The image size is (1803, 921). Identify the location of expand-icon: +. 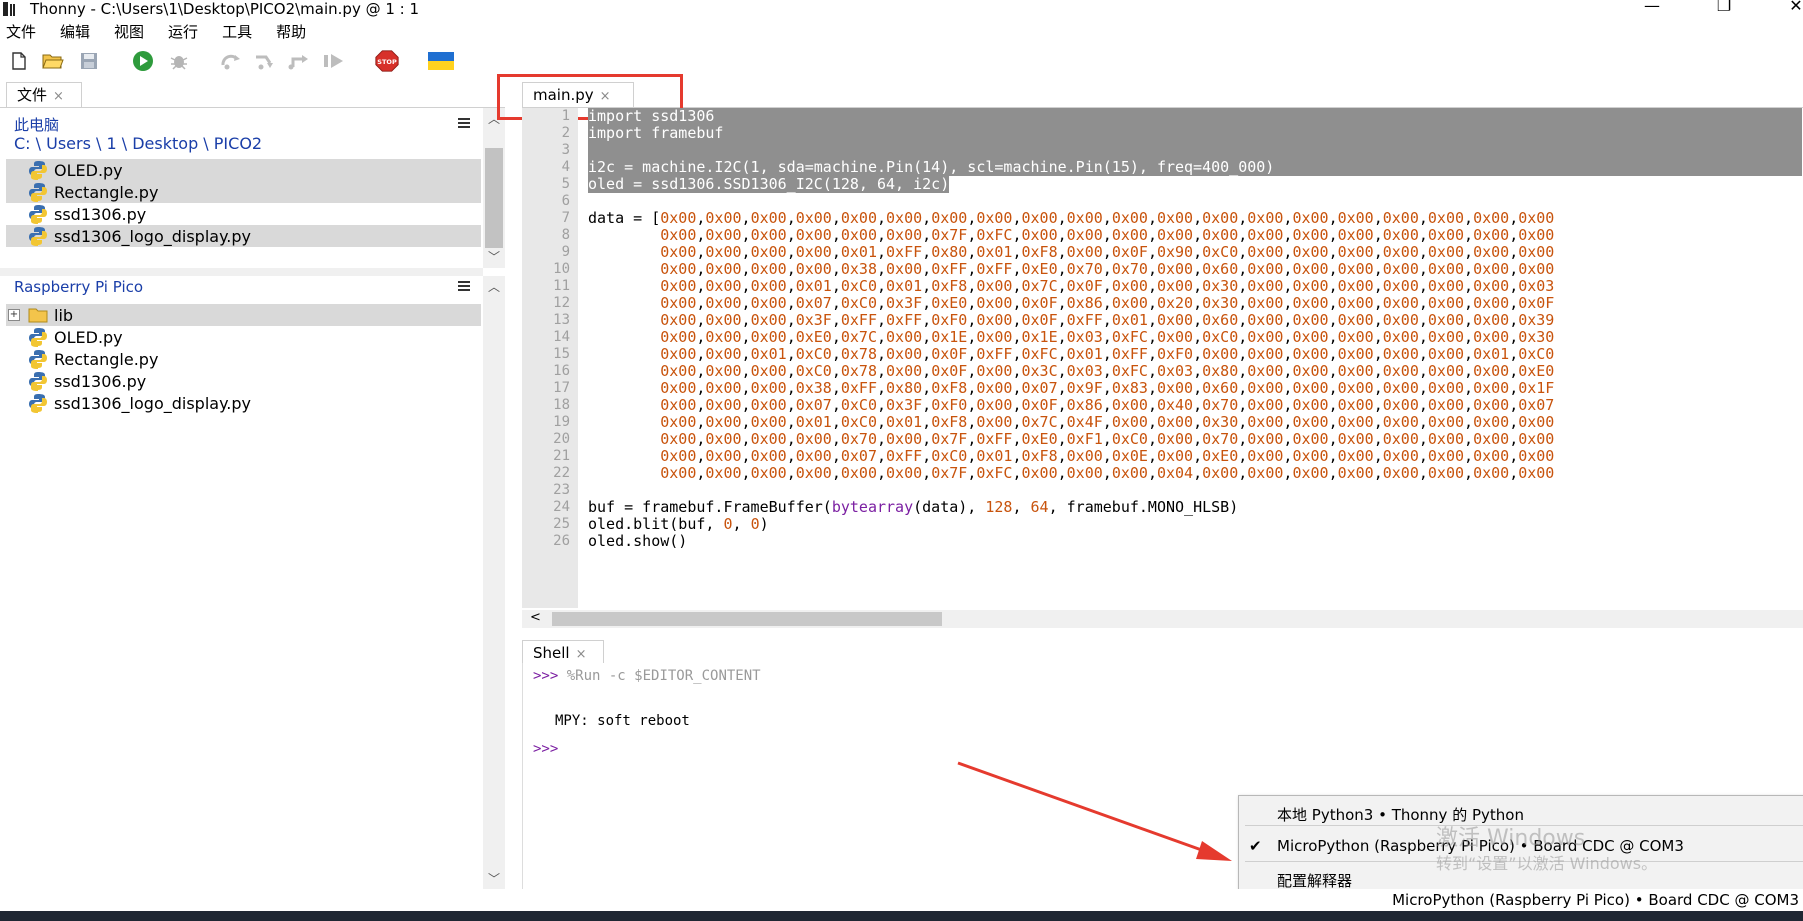
(14, 315).